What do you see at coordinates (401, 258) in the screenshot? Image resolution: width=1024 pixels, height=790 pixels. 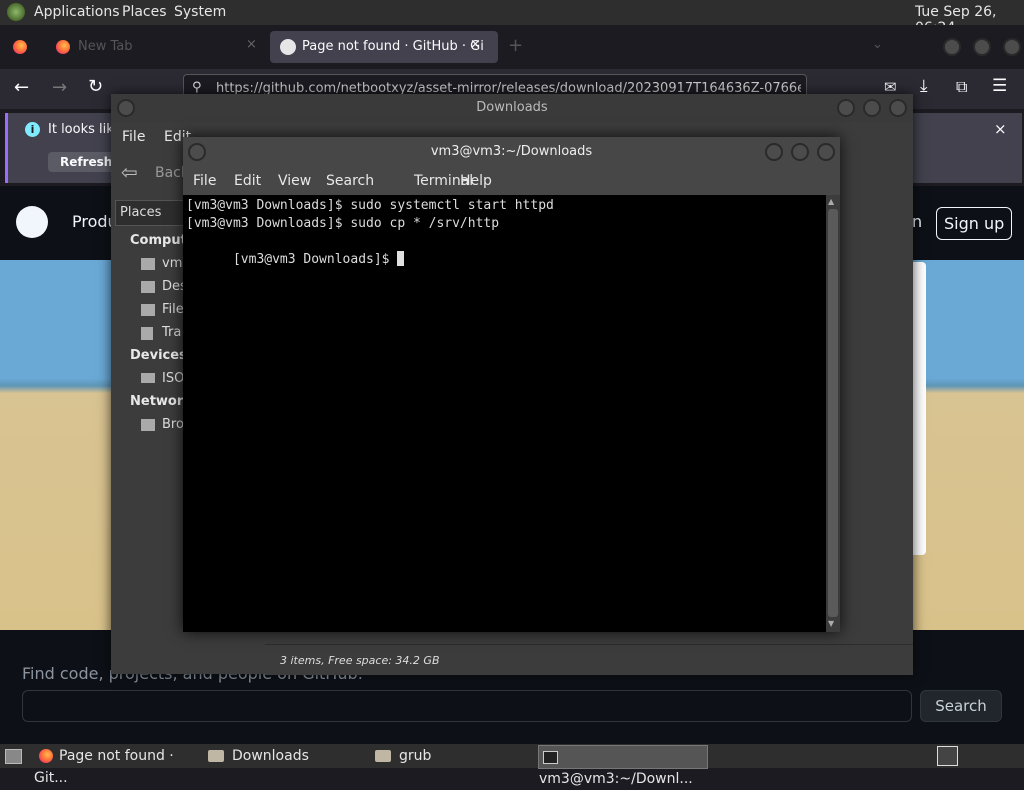 I see `text-cursor` at bounding box center [401, 258].